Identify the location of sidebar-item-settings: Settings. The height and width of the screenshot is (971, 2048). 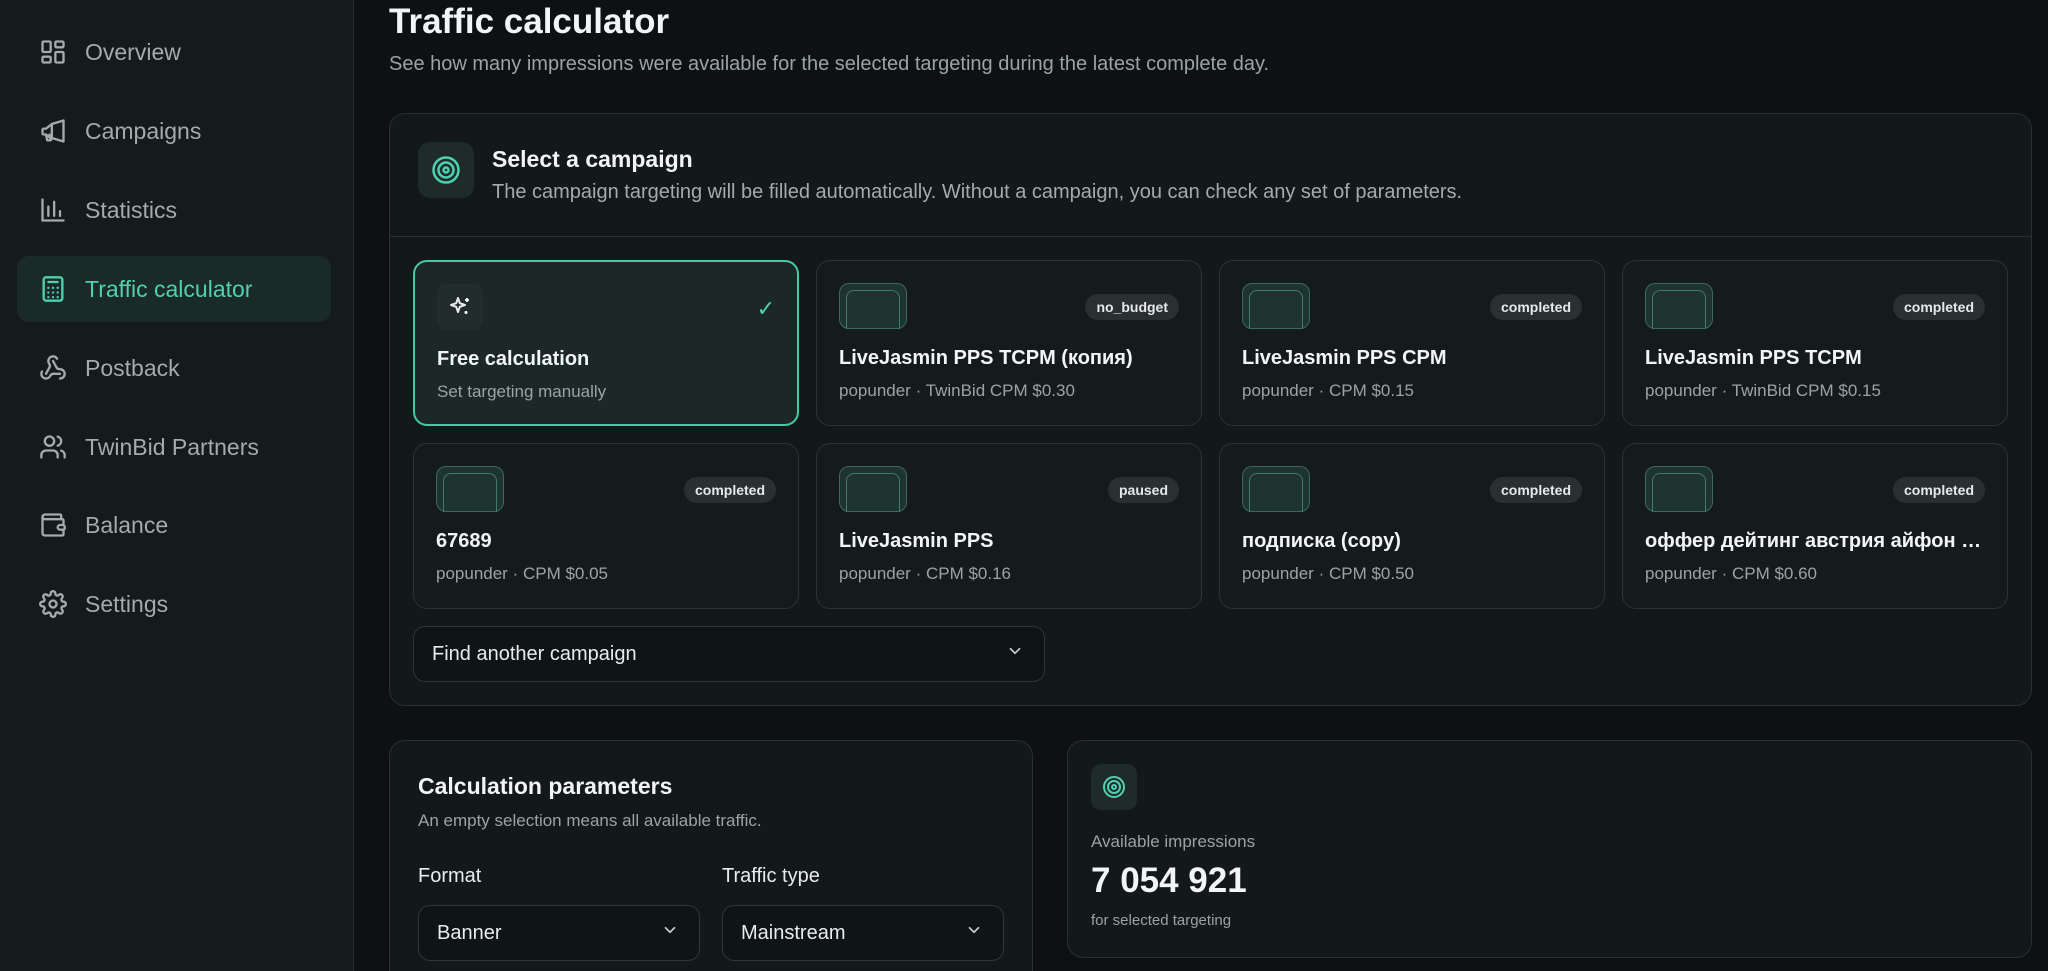
(174, 604).